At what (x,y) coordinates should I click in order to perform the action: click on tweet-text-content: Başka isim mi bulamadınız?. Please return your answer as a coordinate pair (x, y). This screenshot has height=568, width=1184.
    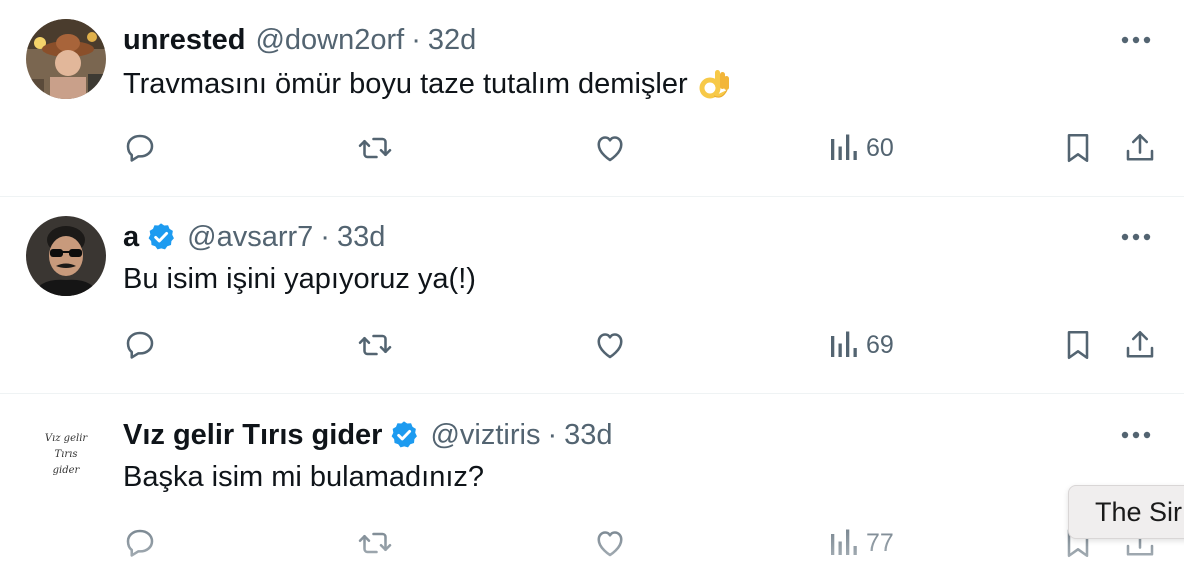
    Looking at the image, I should click on (304, 477).